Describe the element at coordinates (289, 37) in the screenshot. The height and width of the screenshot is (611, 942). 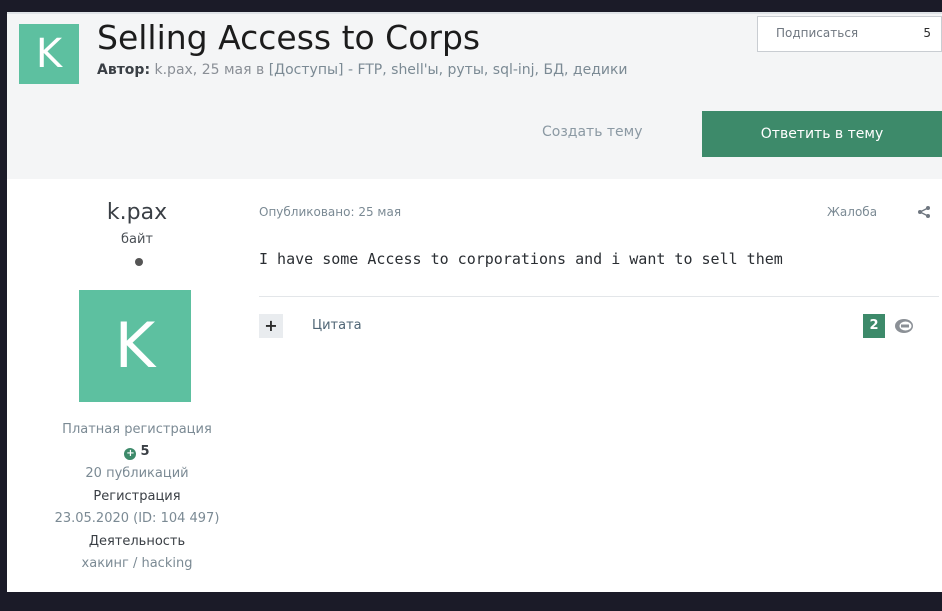
I see `page-title: Selling Access to Corps` at that location.